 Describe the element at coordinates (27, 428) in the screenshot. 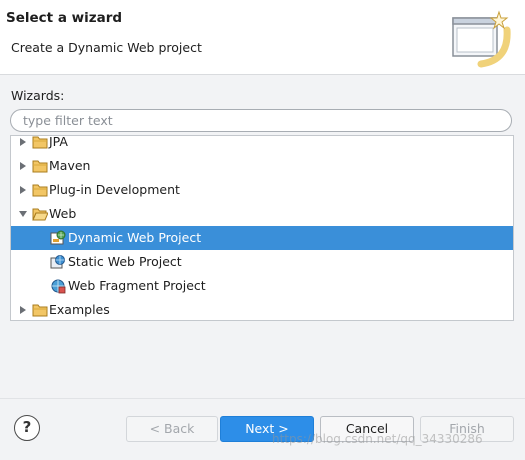

I see `help-icon: ?` at that location.